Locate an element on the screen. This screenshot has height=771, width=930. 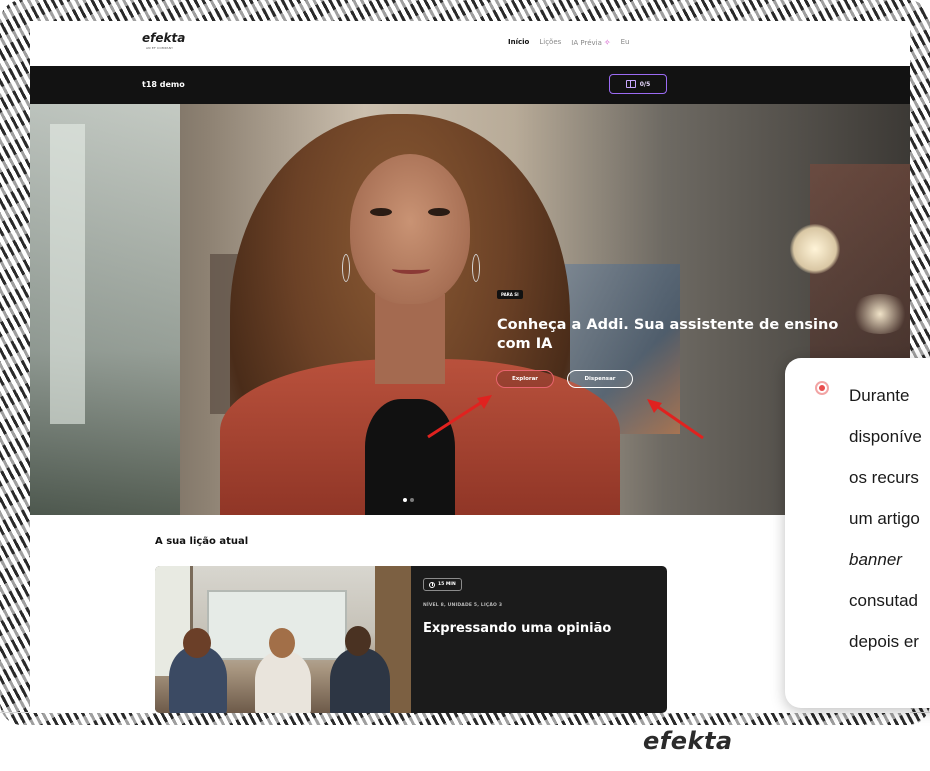
carousel-dots is located at coordinates (408, 500).